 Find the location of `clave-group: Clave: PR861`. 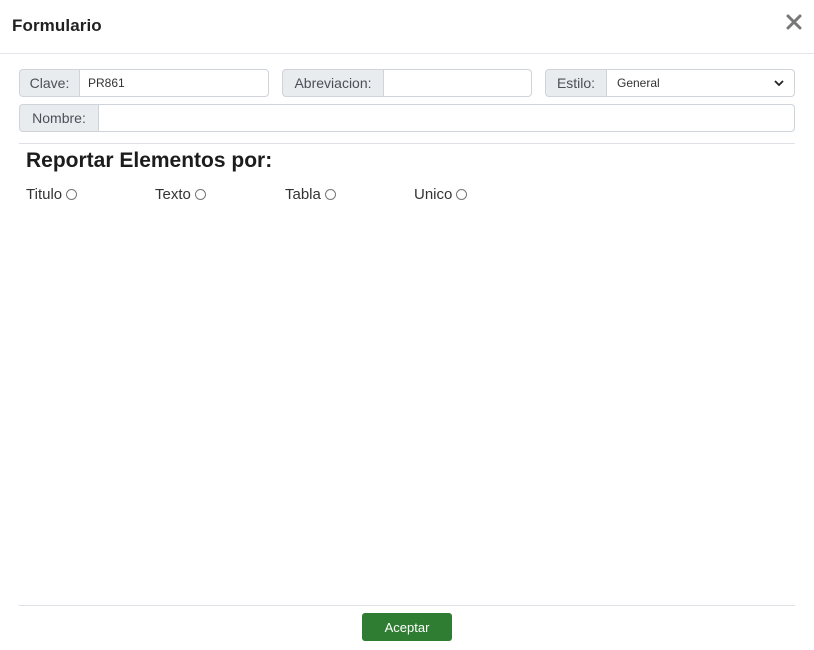

clave-group: Clave: PR861 is located at coordinates (144, 83).